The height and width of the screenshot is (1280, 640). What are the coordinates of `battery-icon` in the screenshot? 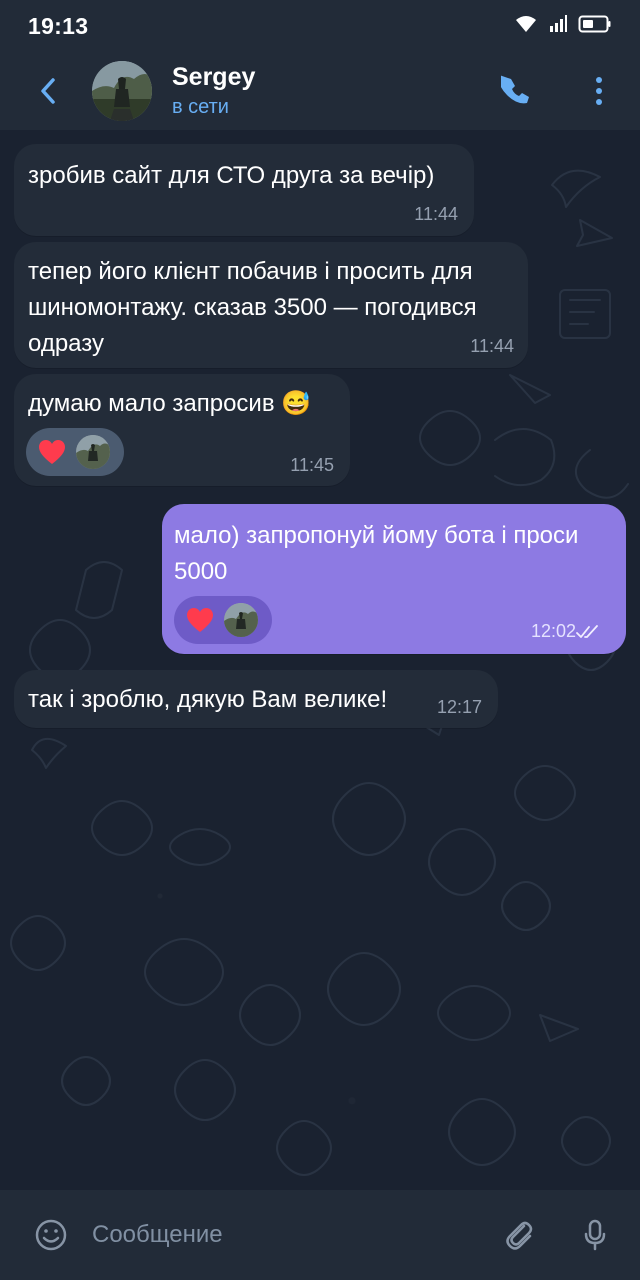 It's located at (595, 26).